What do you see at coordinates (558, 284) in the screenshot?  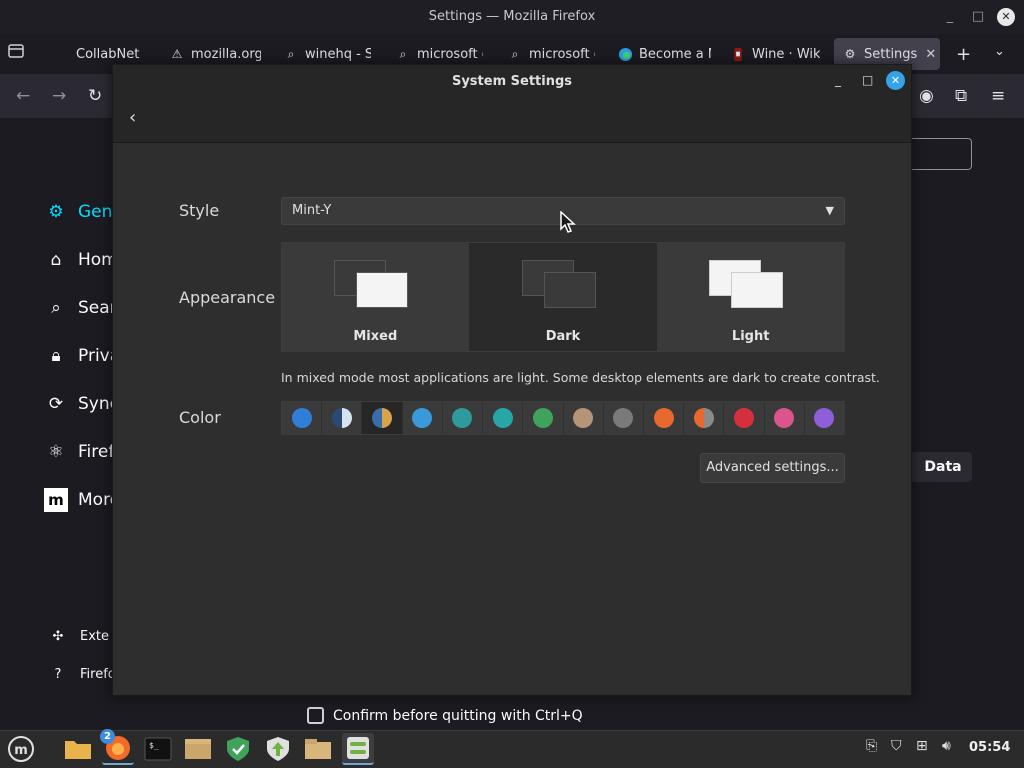 I see `dark-preview-icon` at bounding box center [558, 284].